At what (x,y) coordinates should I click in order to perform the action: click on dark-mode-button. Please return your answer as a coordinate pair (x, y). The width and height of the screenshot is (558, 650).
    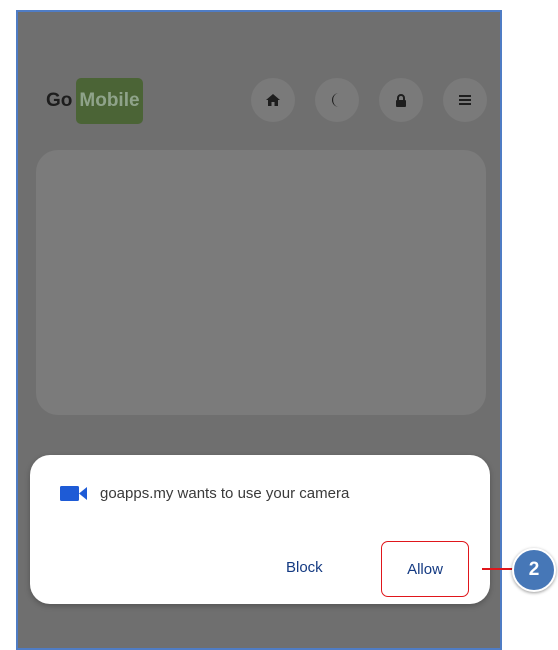
    Looking at the image, I should click on (337, 100).